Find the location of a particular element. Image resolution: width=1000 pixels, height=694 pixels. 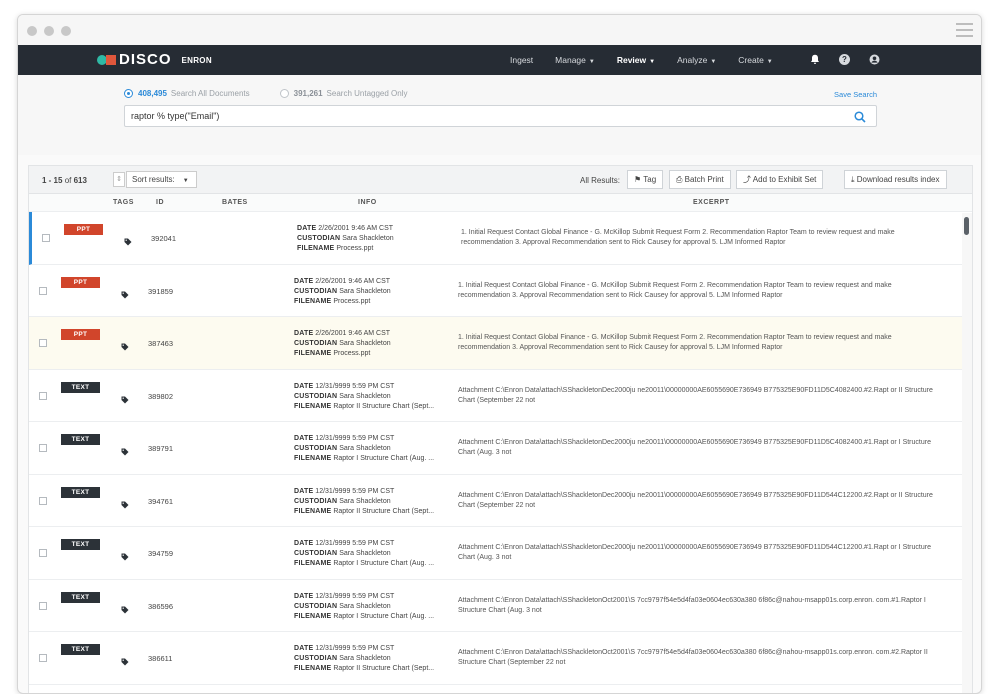

column-excerpt: EXCERPT is located at coordinates (711, 202).